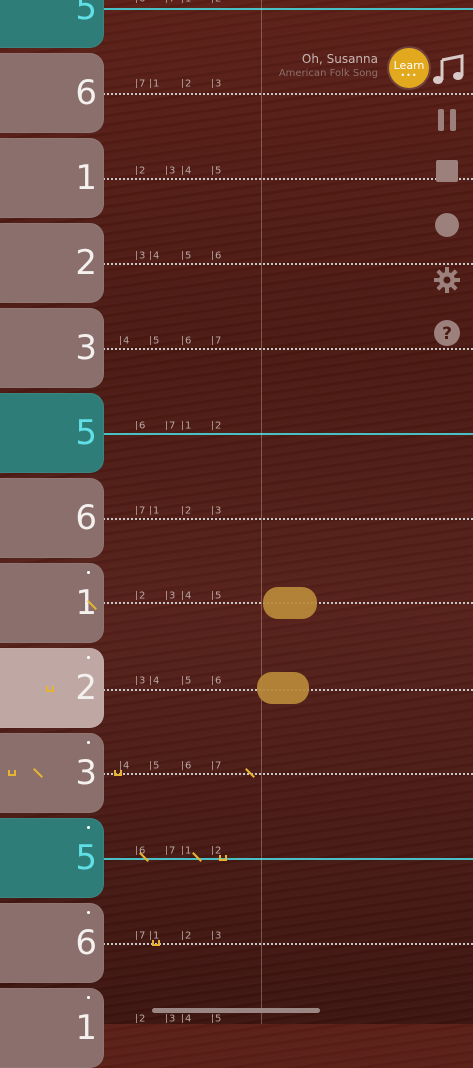 The image size is (473, 1068). I want to click on help-icon: ?, so click(447, 333).